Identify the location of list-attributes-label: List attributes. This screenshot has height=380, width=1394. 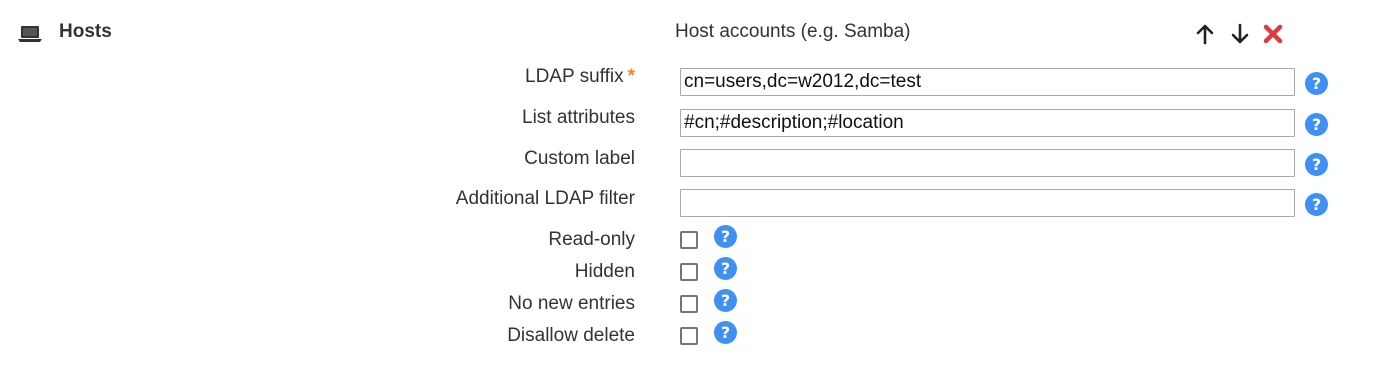
(578, 117).